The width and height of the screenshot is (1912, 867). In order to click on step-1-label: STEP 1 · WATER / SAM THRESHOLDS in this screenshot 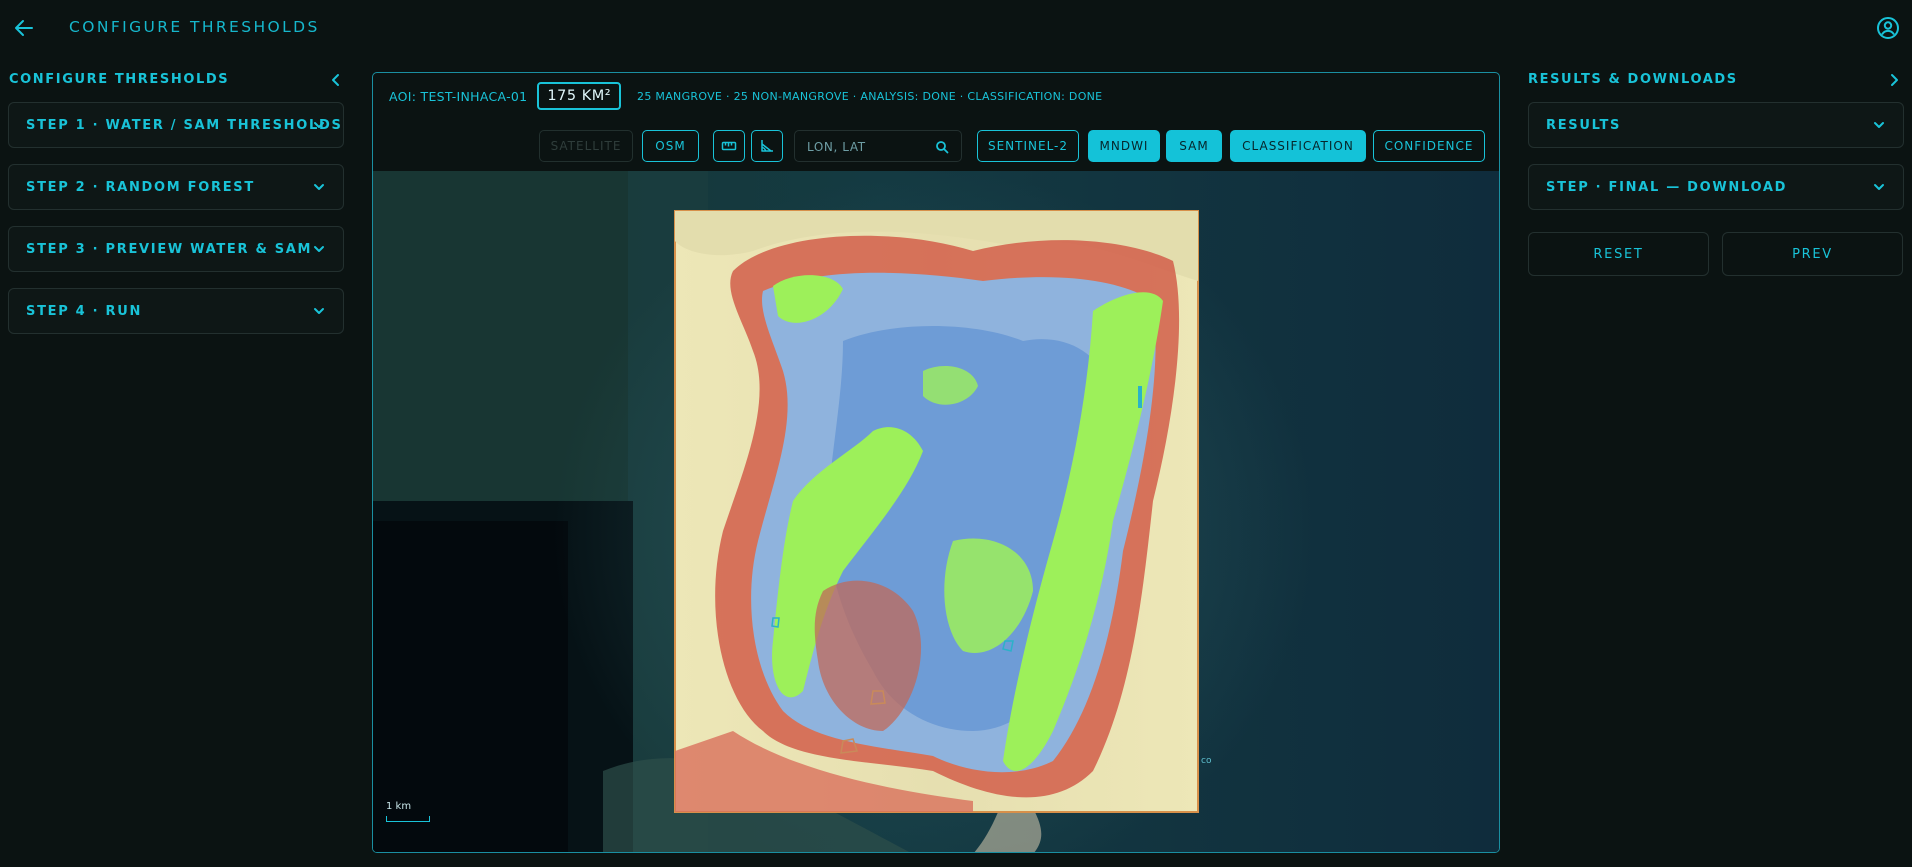, I will do `click(184, 125)`.